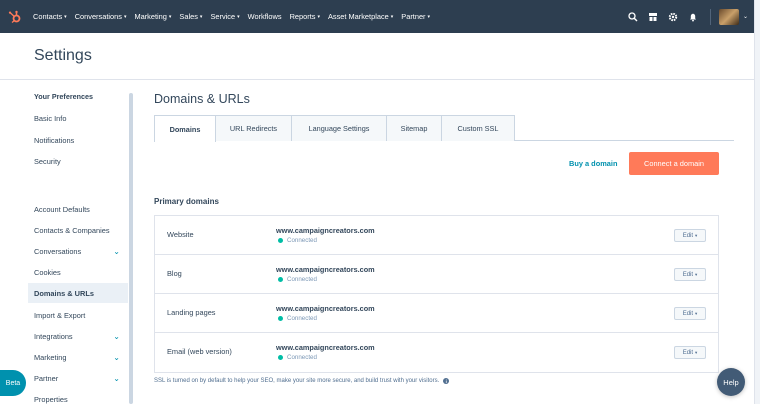  I want to click on tab-custom-ssl: Custom SSL, so click(478, 128).